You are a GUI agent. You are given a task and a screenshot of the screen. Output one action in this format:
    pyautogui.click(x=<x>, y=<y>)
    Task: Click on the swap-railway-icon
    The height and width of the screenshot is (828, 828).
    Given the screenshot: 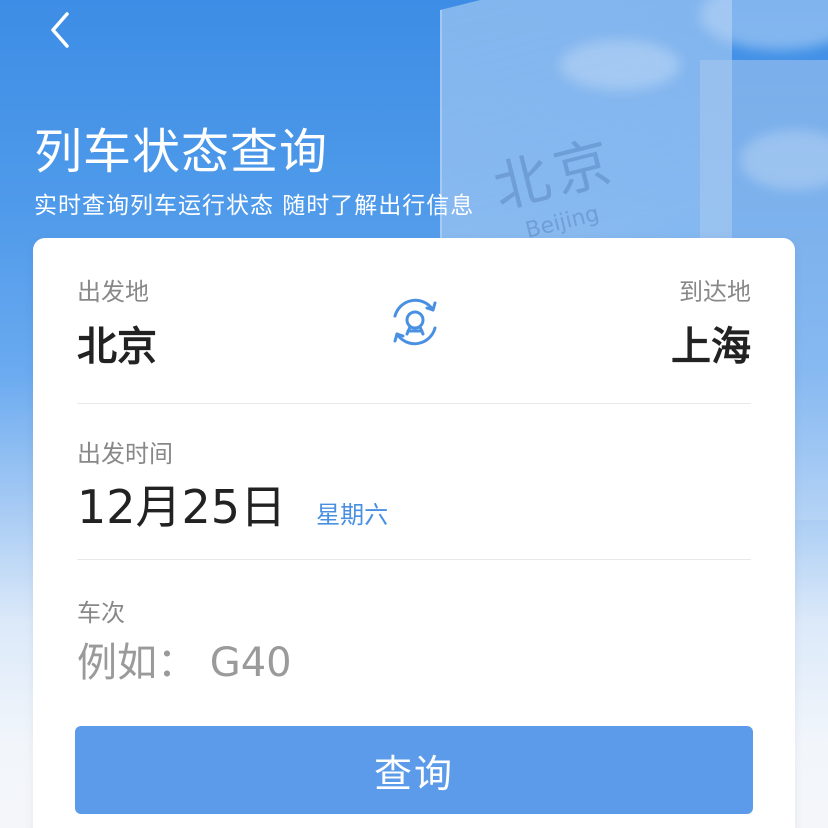 What is the action you would take?
    pyautogui.click(x=415, y=322)
    